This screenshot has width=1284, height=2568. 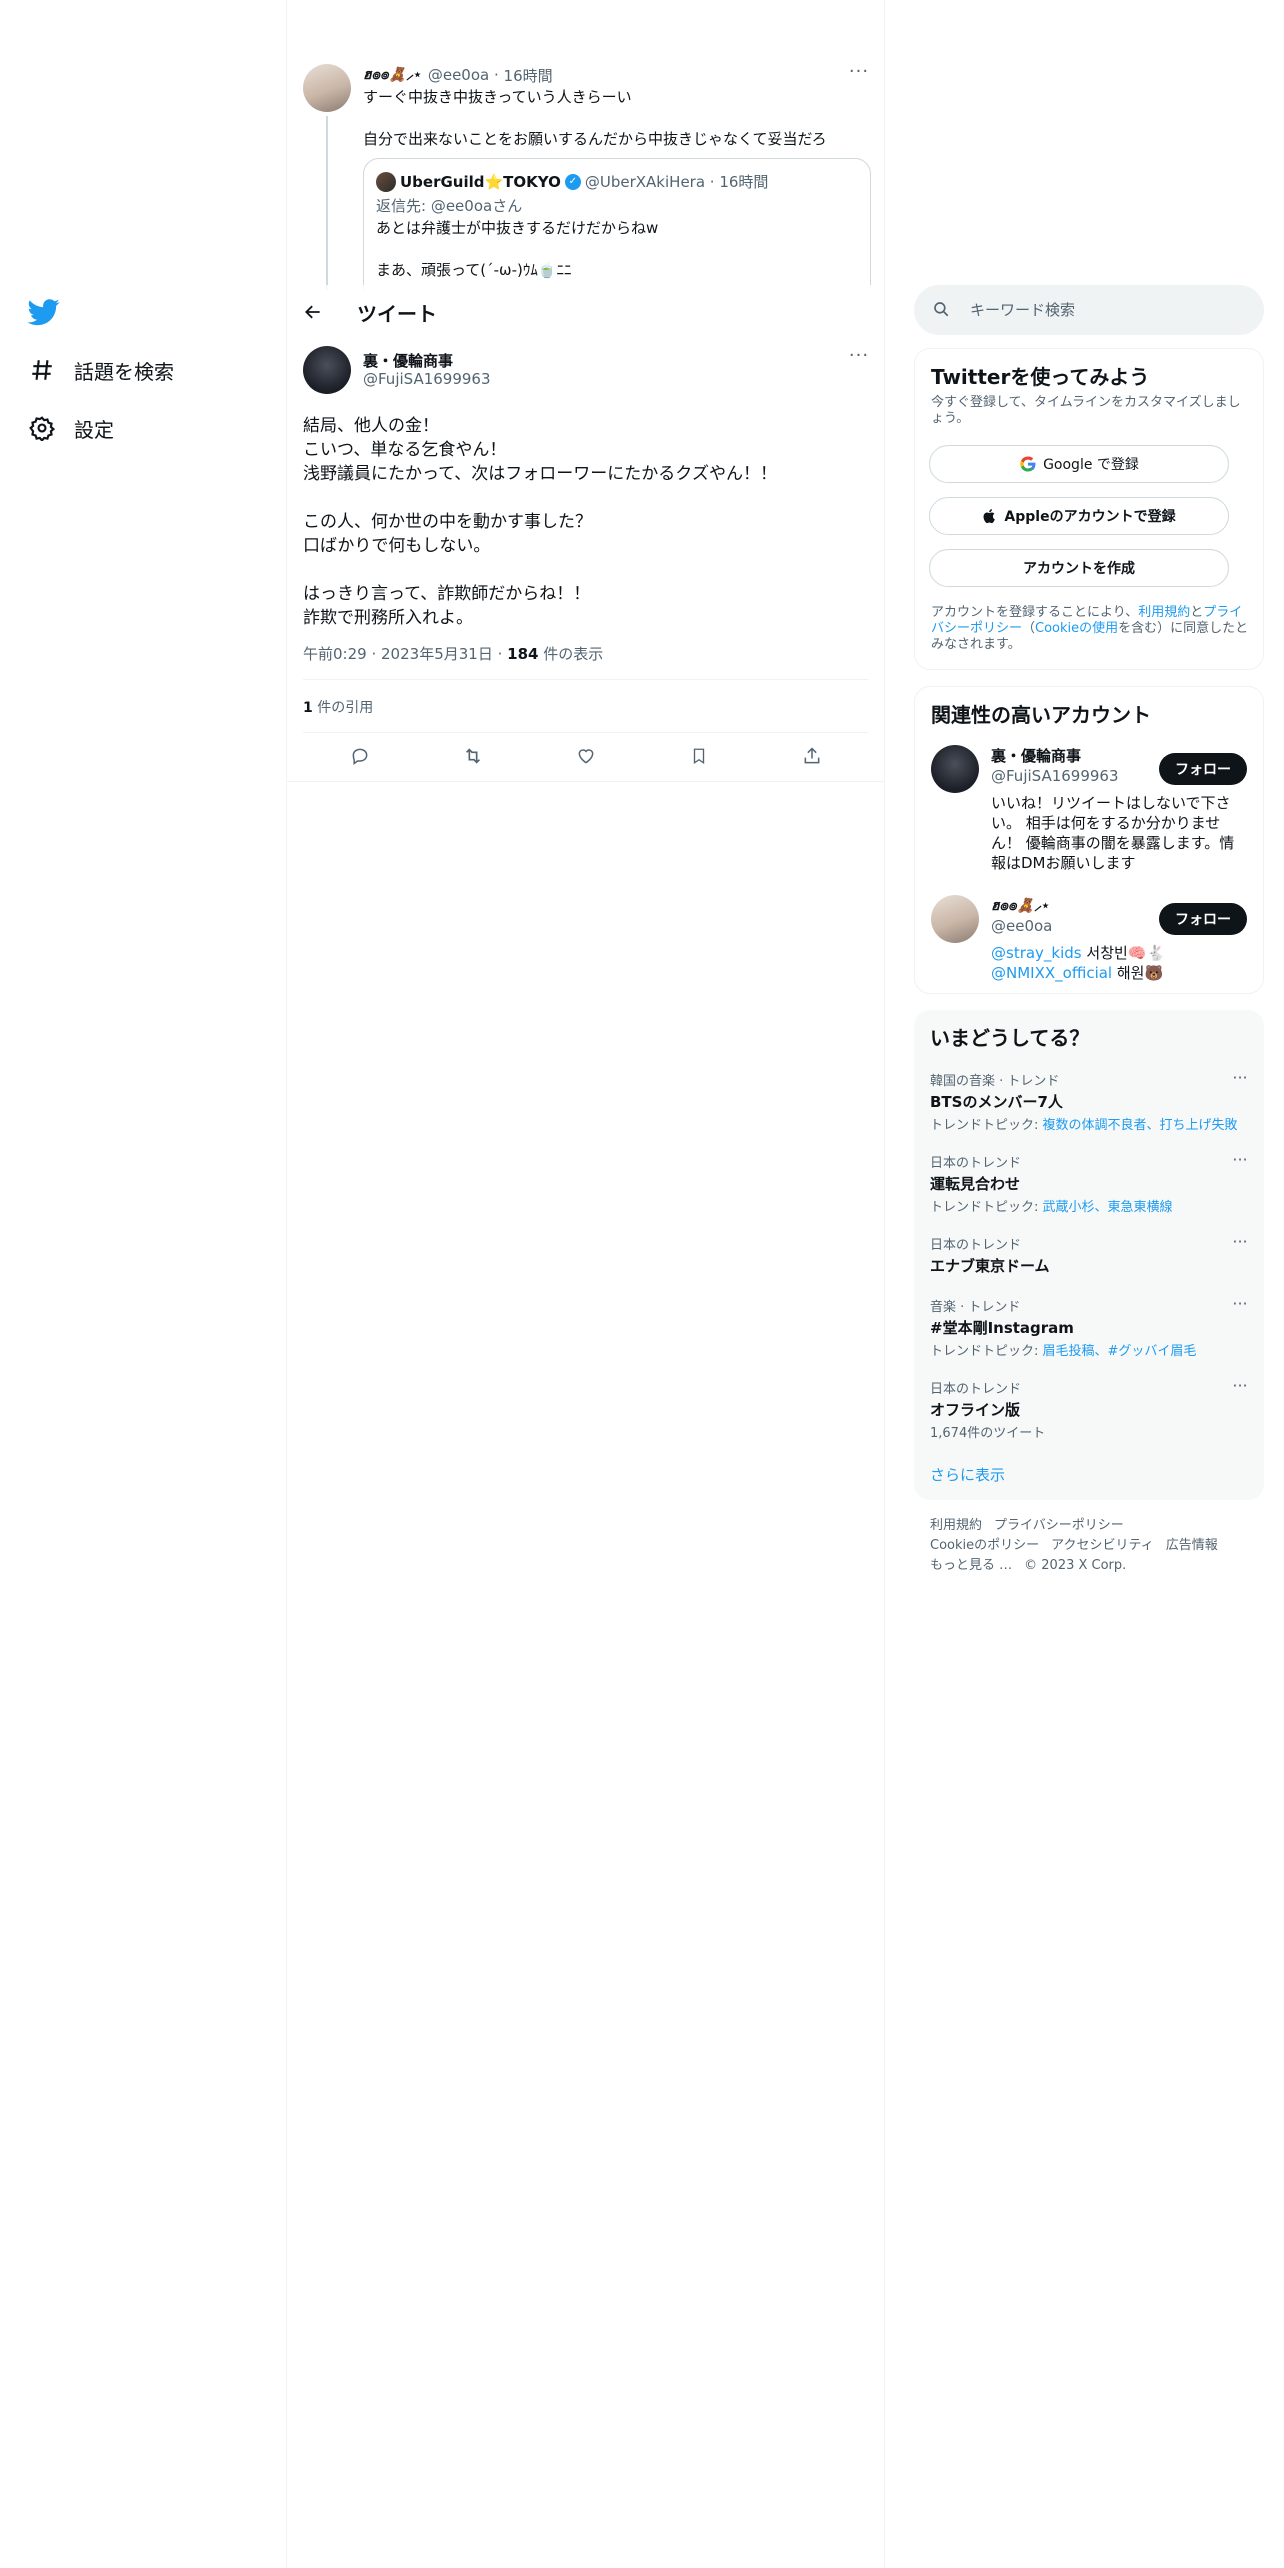 I want to click on back-arrow-icon, so click(x=313, y=312).